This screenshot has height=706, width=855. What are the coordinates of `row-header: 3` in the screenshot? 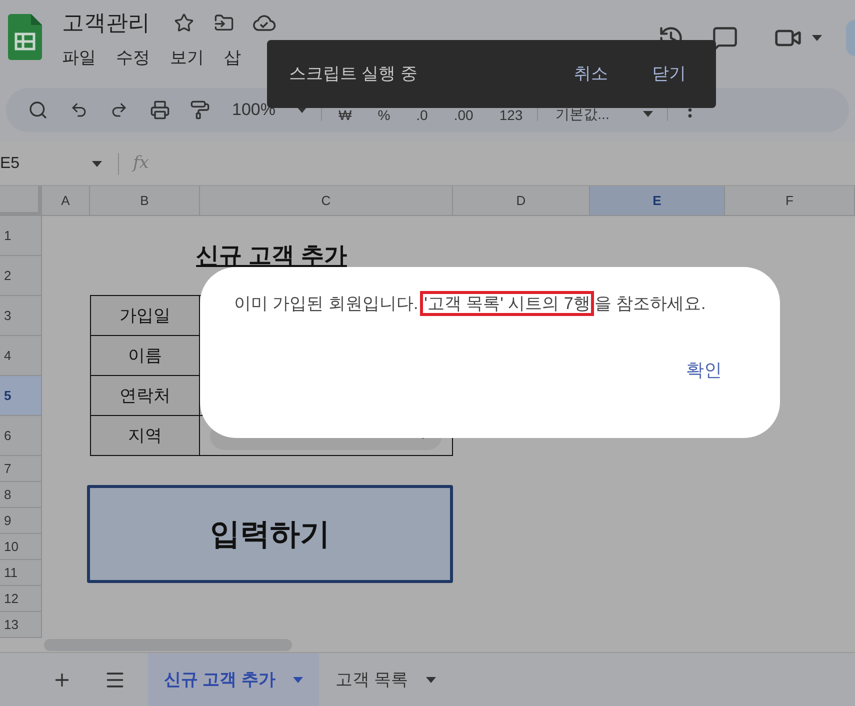 It's located at (21, 316).